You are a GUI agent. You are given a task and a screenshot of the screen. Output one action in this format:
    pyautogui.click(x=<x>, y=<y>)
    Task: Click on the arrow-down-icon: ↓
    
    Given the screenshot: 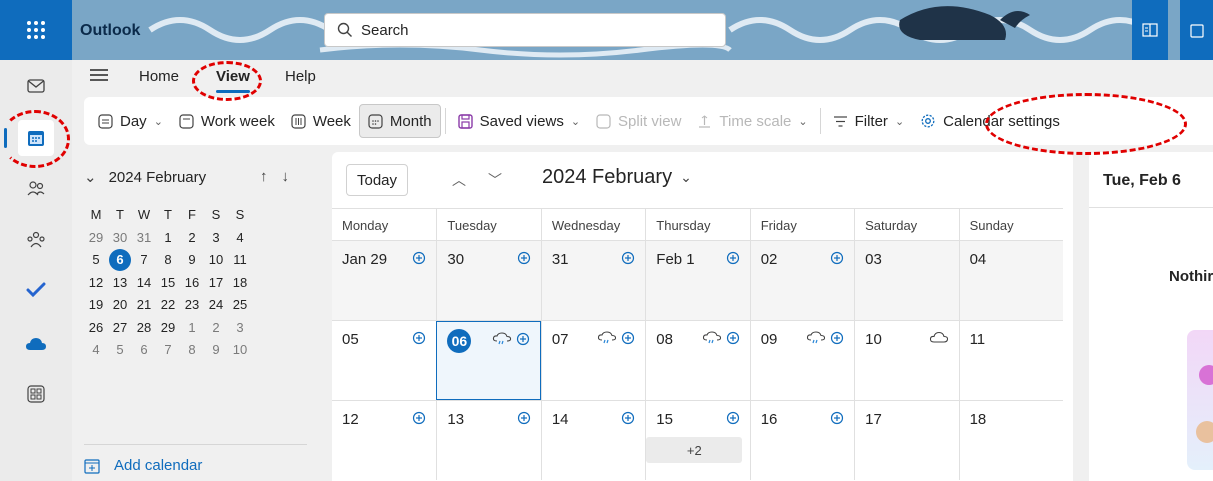 What is the action you would take?
    pyautogui.click(x=286, y=176)
    